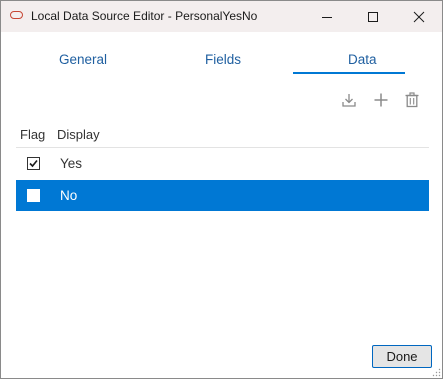 Image resolution: width=443 pixels, height=379 pixels. What do you see at coordinates (16, 15) in the screenshot?
I see `oracle-logo-icon` at bounding box center [16, 15].